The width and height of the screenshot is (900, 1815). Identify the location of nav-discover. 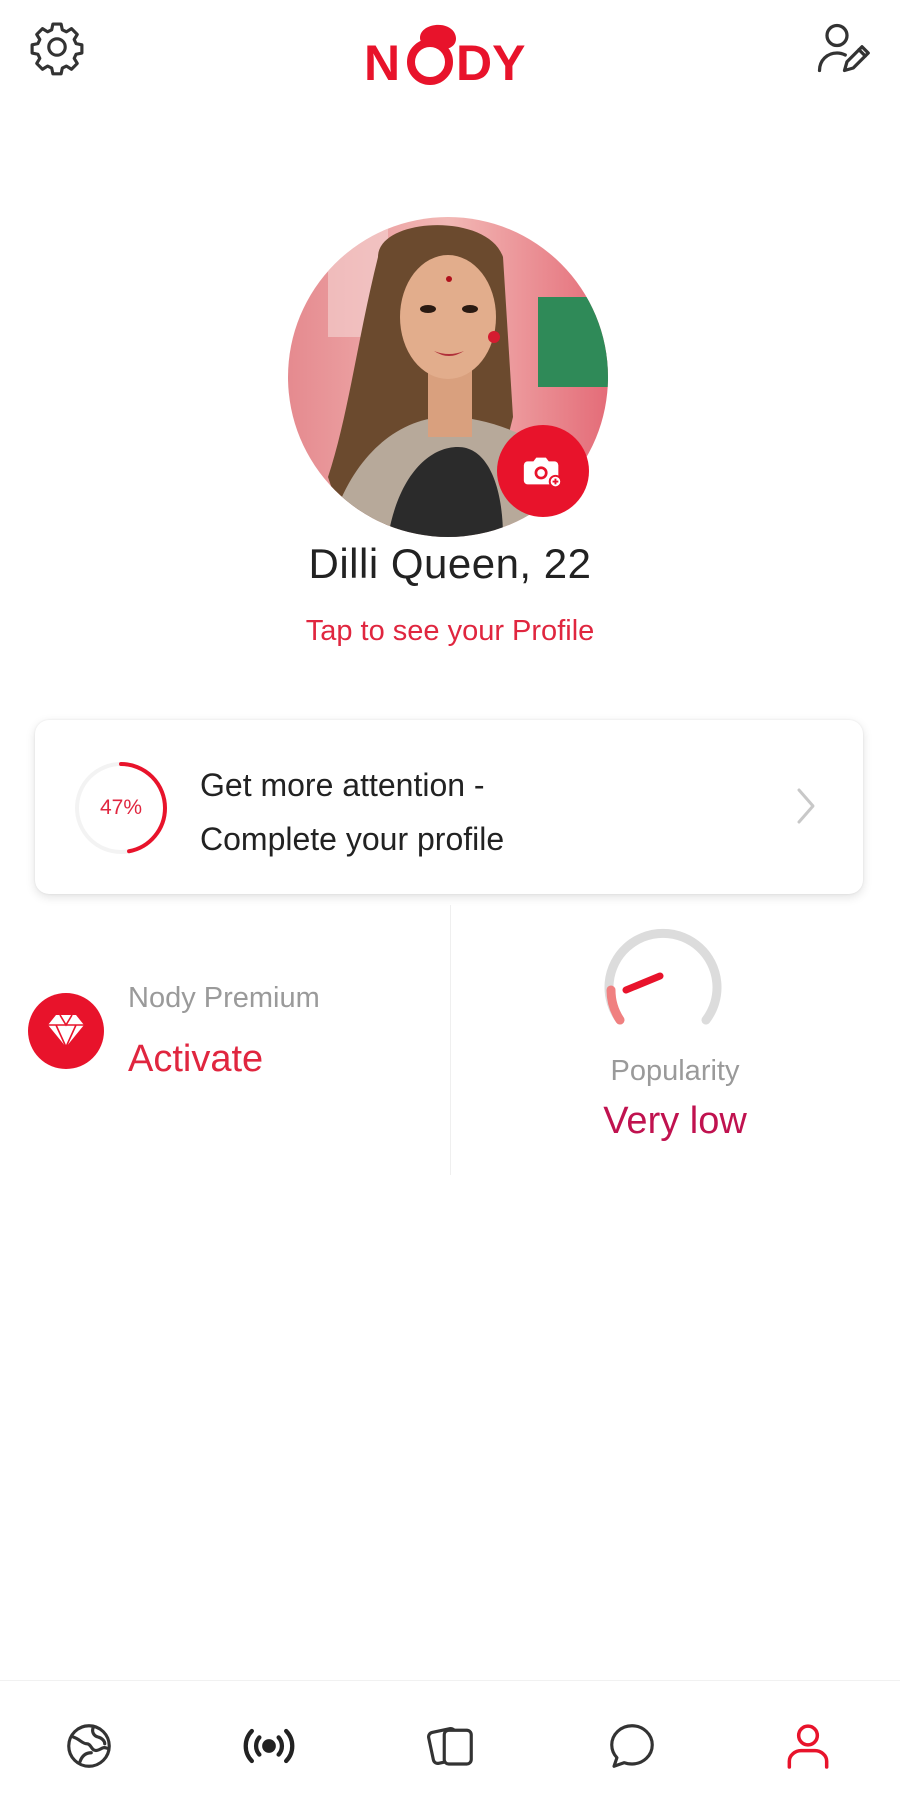
(89, 1746).